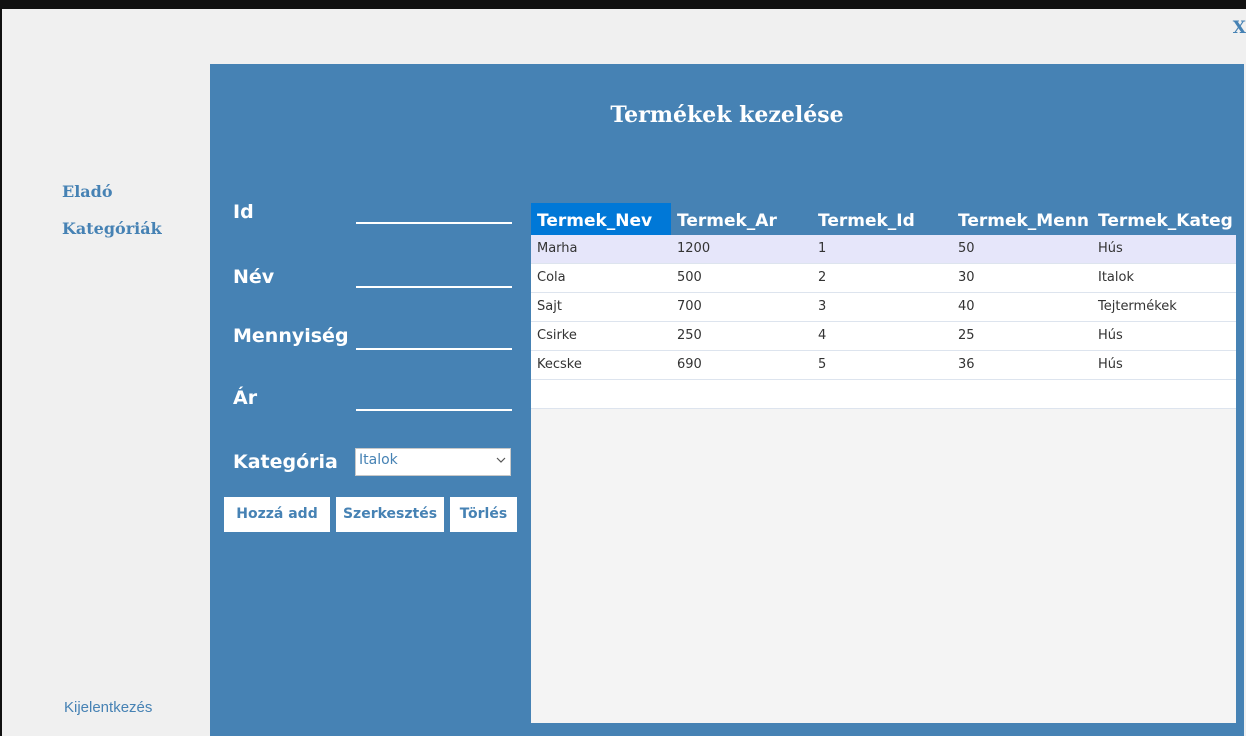 This screenshot has height=736, width=1246. Describe the element at coordinates (822, 306) in the screenshot. I see `table-cell: 3` at that location.